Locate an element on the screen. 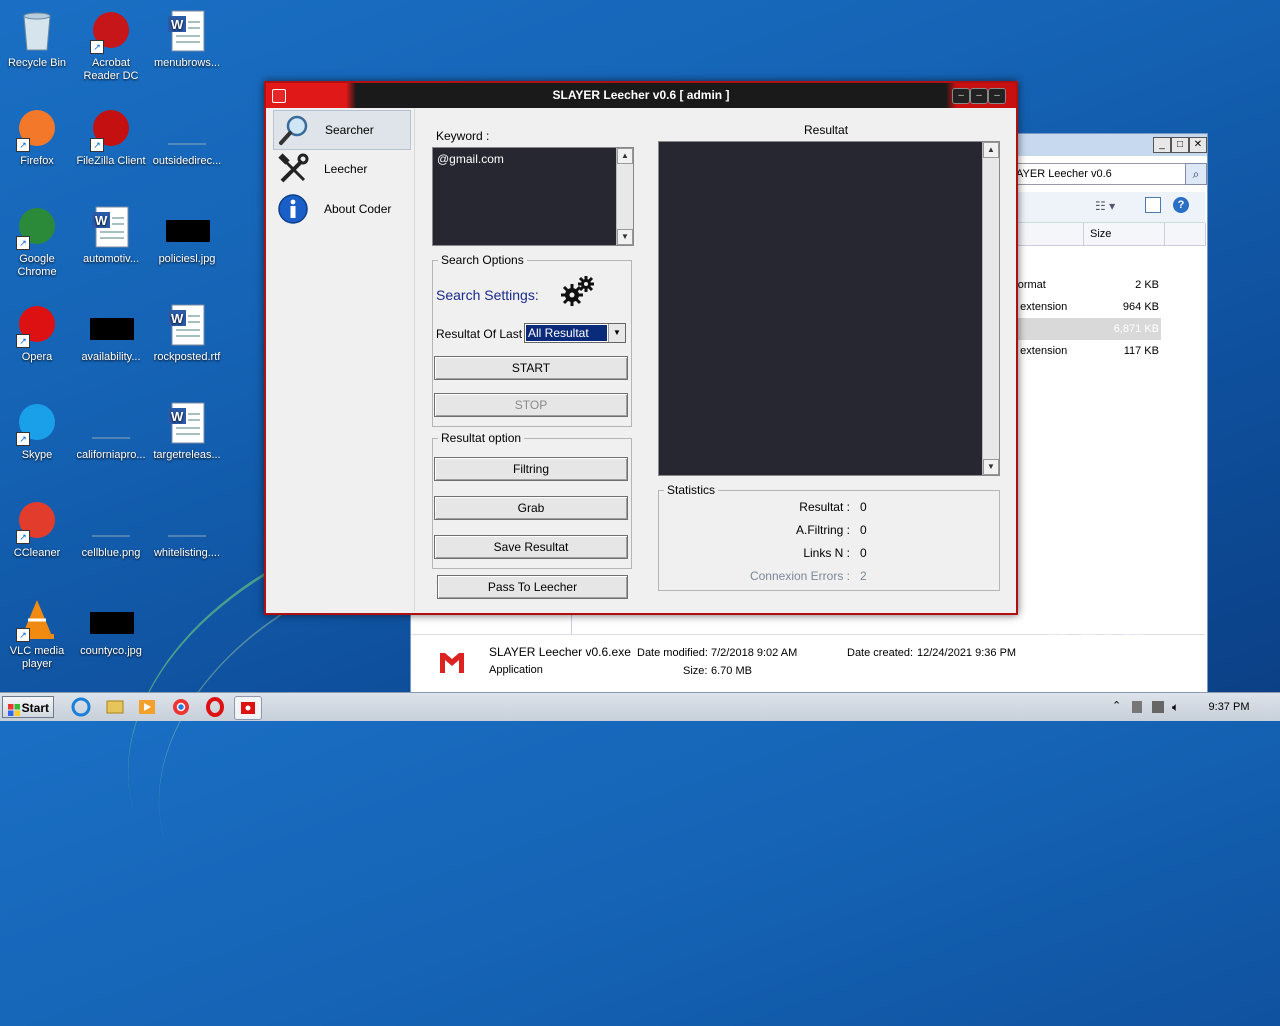 The height and width of the screenshot is (1026, 1280). stat-resultat-value: 0 is located at coordinates (863, 507).